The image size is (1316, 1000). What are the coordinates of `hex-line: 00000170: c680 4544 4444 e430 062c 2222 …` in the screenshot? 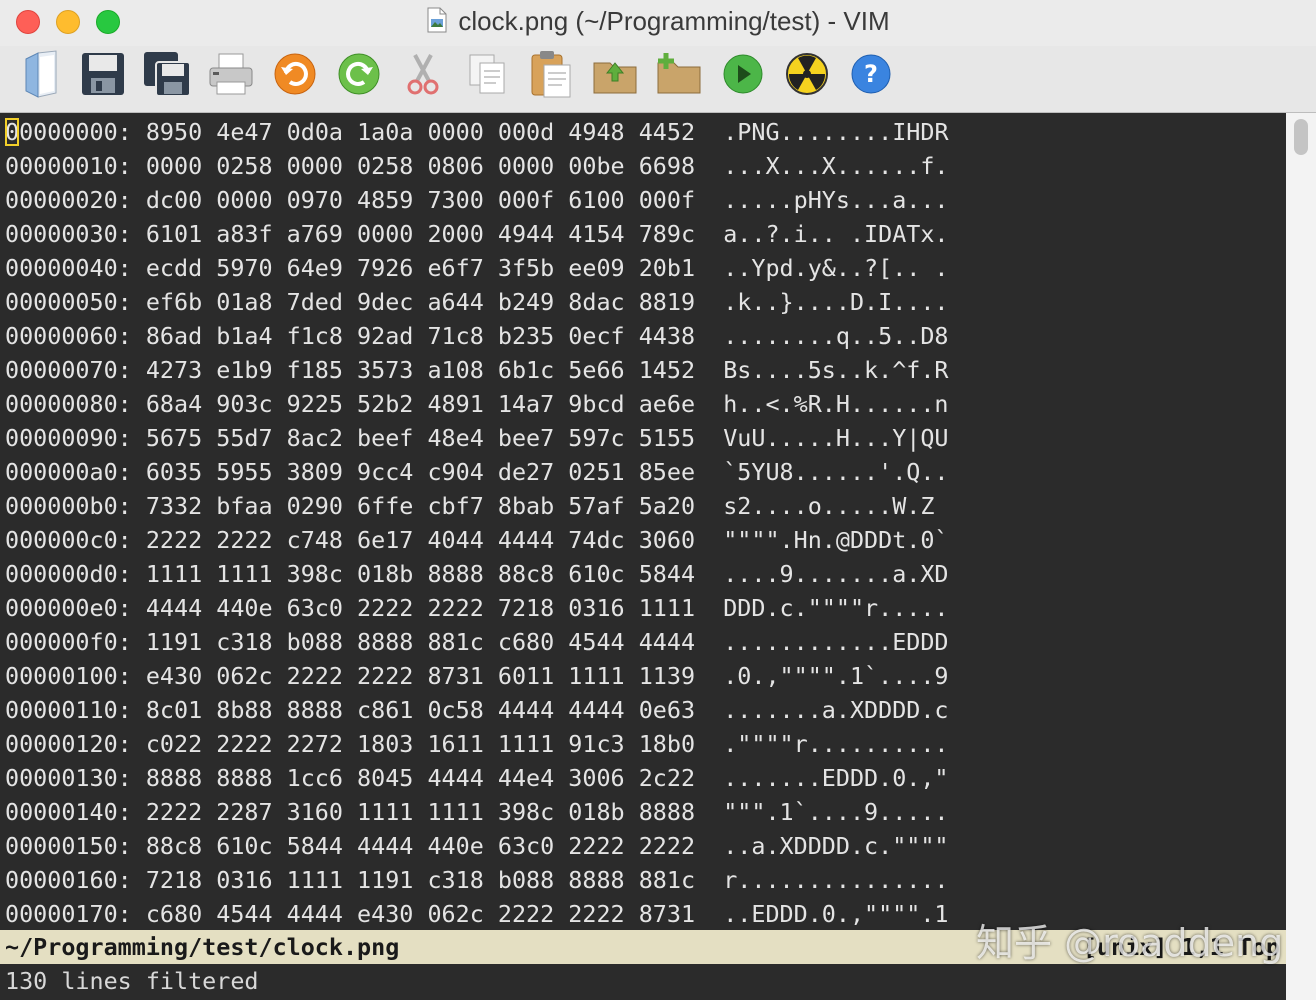 It's located at (477, 913).